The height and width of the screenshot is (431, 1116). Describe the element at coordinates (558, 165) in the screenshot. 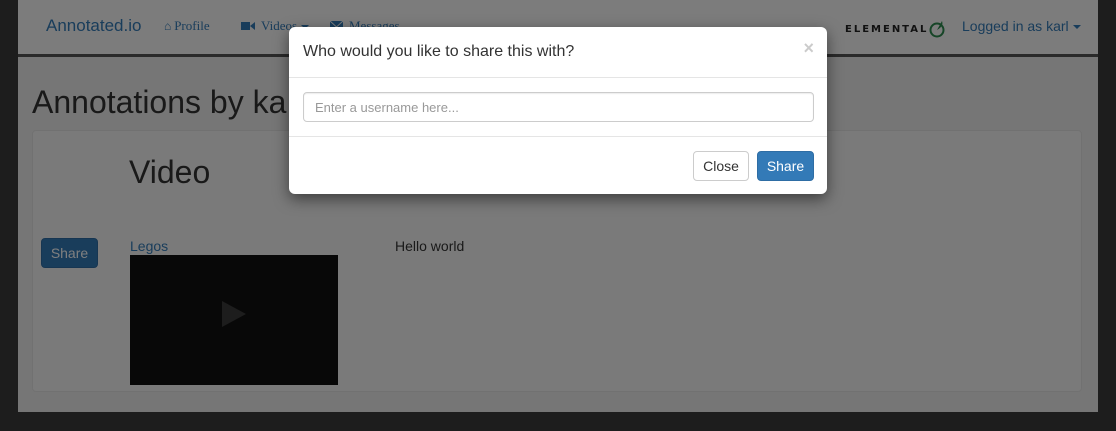

I see `modal-footer: Close Share` at that location.